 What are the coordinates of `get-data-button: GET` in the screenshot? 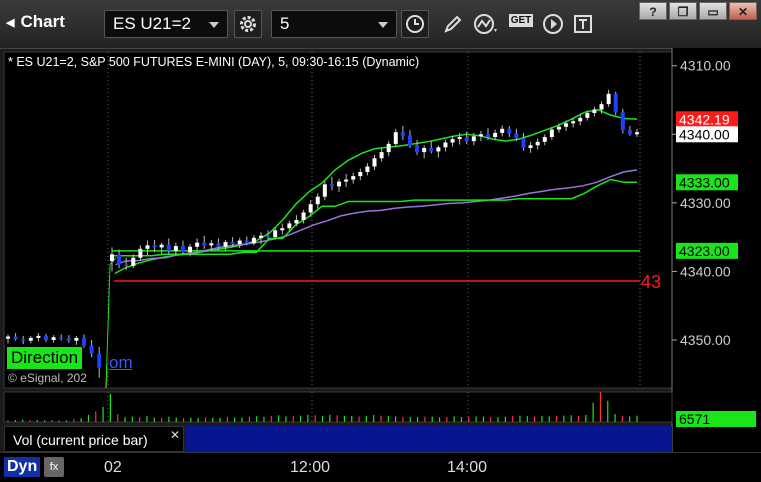 It's located at (521, 24).